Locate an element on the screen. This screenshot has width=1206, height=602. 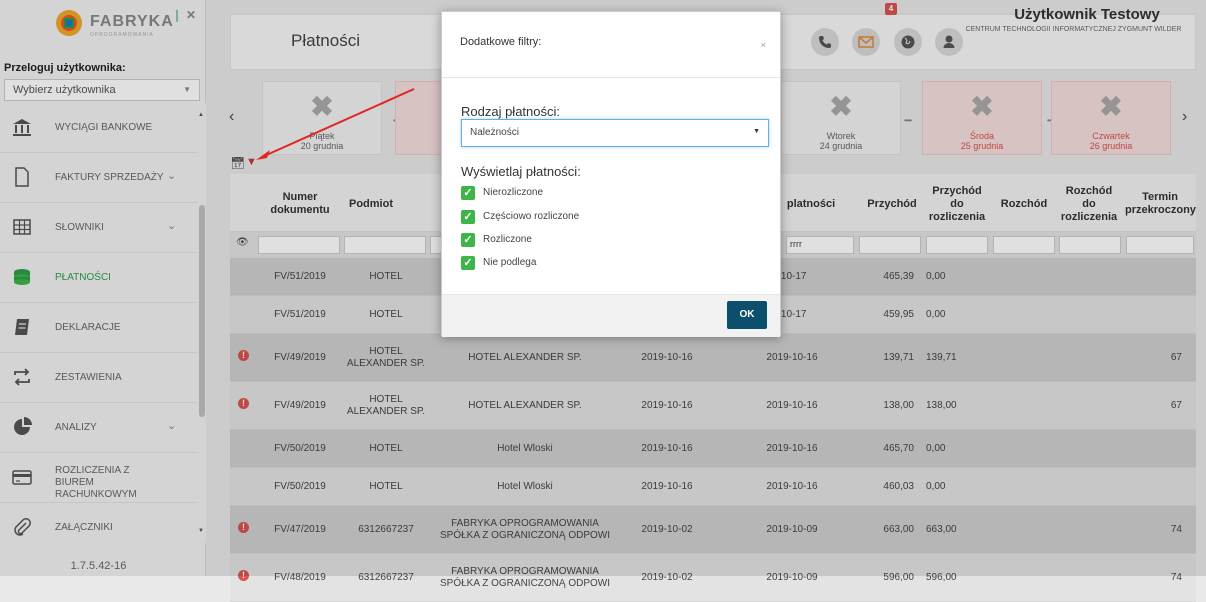
annotation-arrow is located at coordinates (335, 124).